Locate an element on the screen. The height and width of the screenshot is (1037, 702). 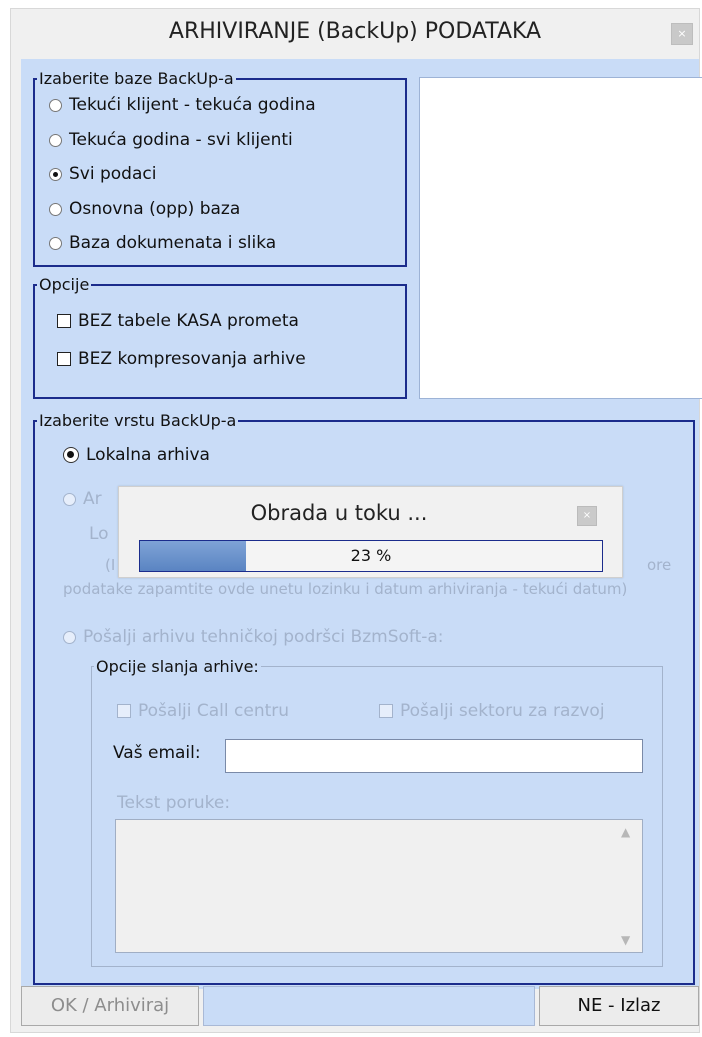
radio-label: Tekuća godina - svi klijenti is located at coordinates (181, 140).